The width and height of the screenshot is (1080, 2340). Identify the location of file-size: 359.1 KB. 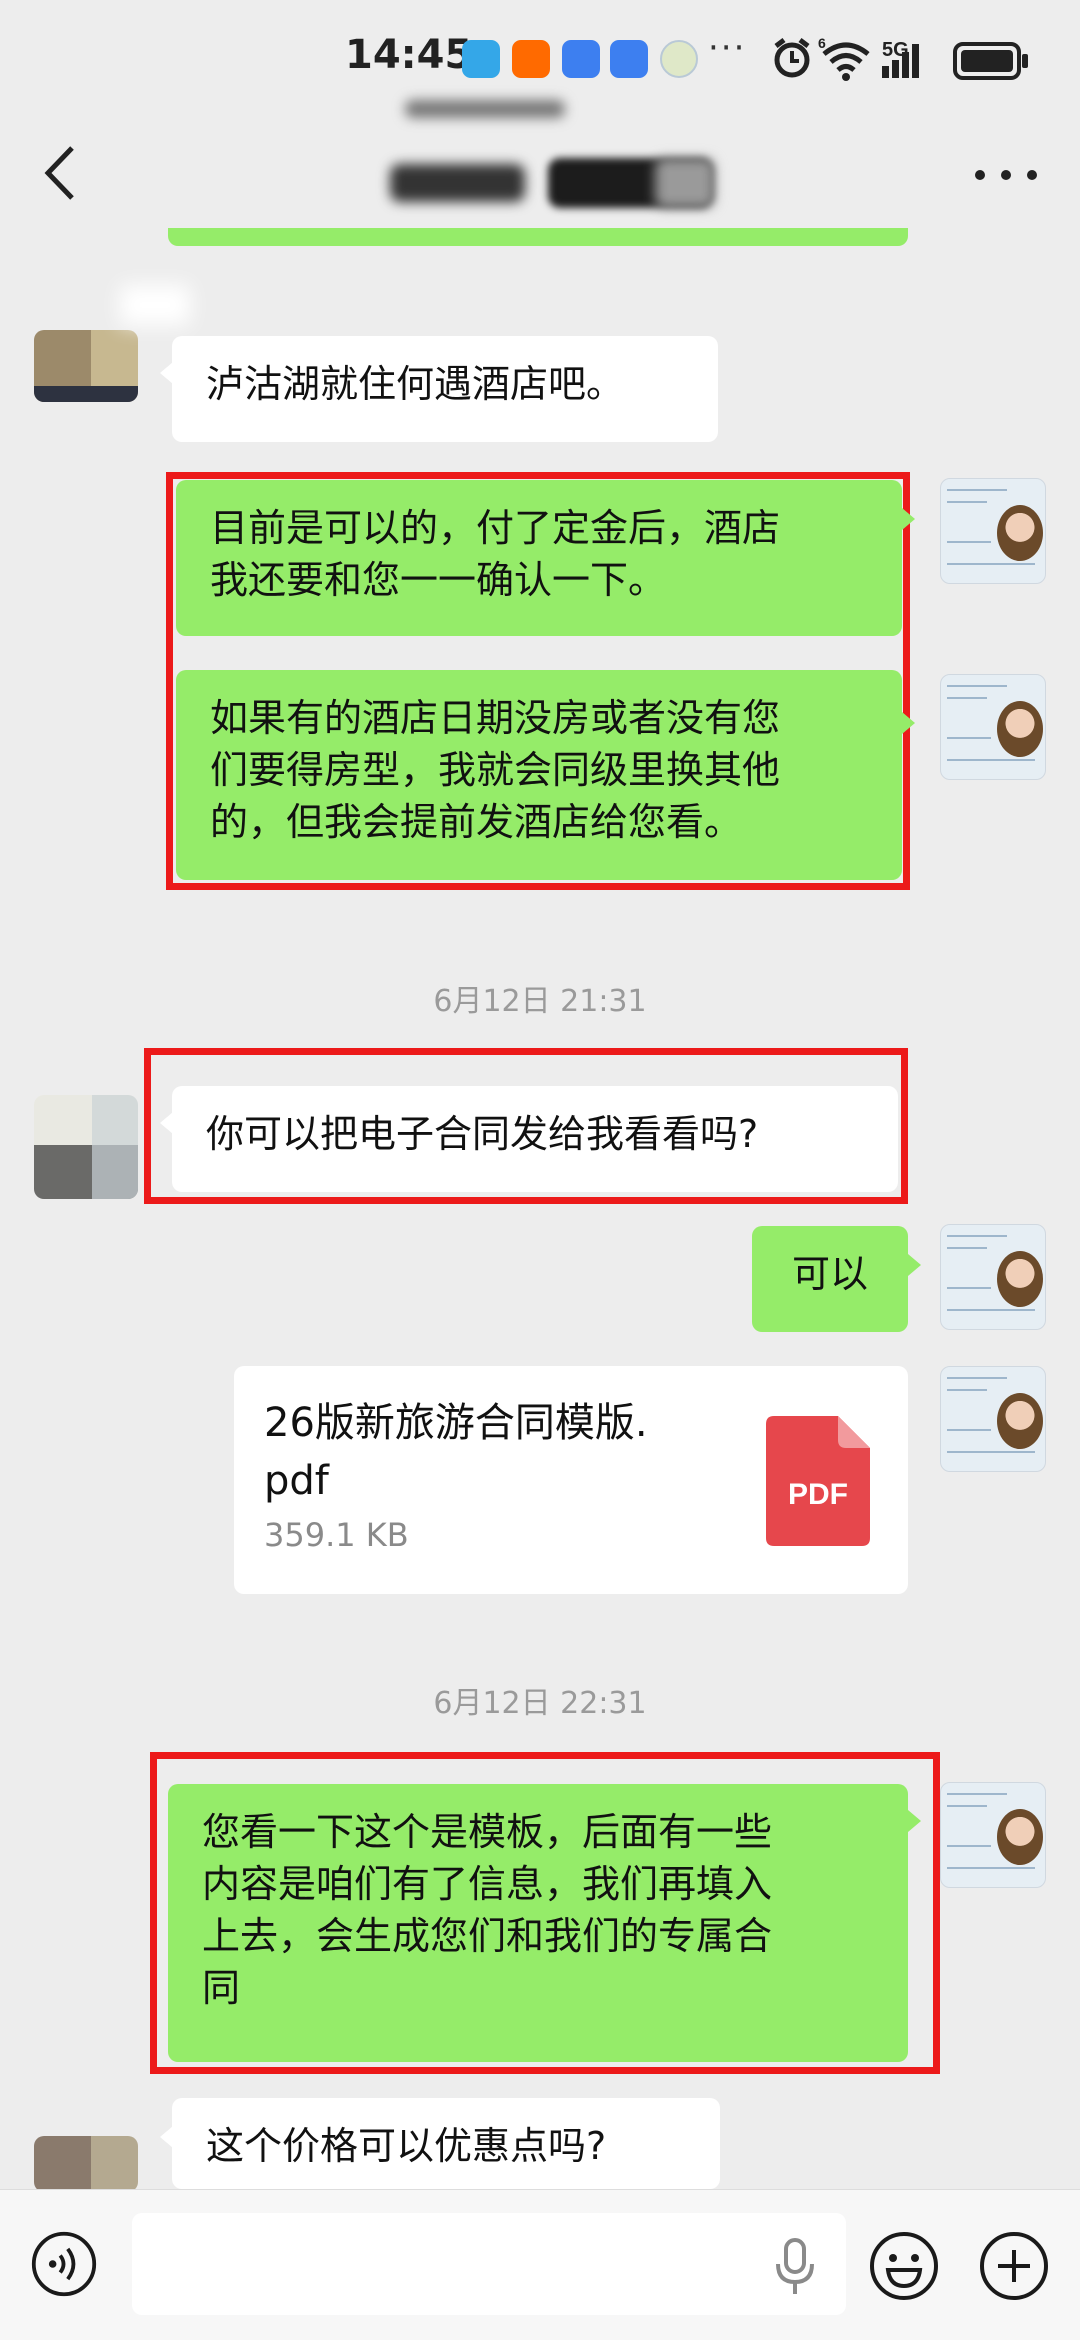
(336, 1535).